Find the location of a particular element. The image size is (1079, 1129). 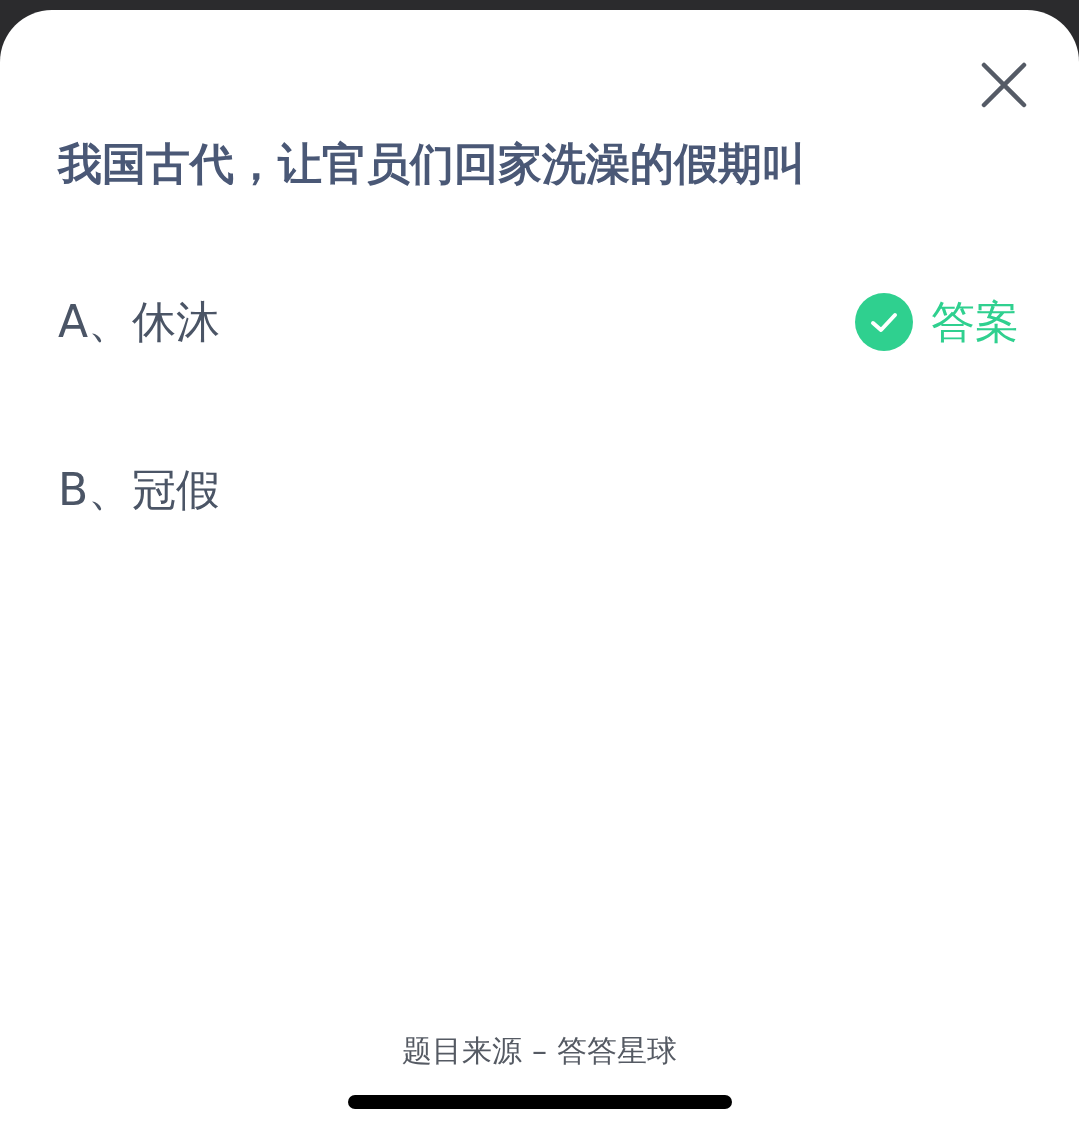

question-text: 我国古代，让官员们回家洗澡的假期叫 is located at coordinates (432, 164).